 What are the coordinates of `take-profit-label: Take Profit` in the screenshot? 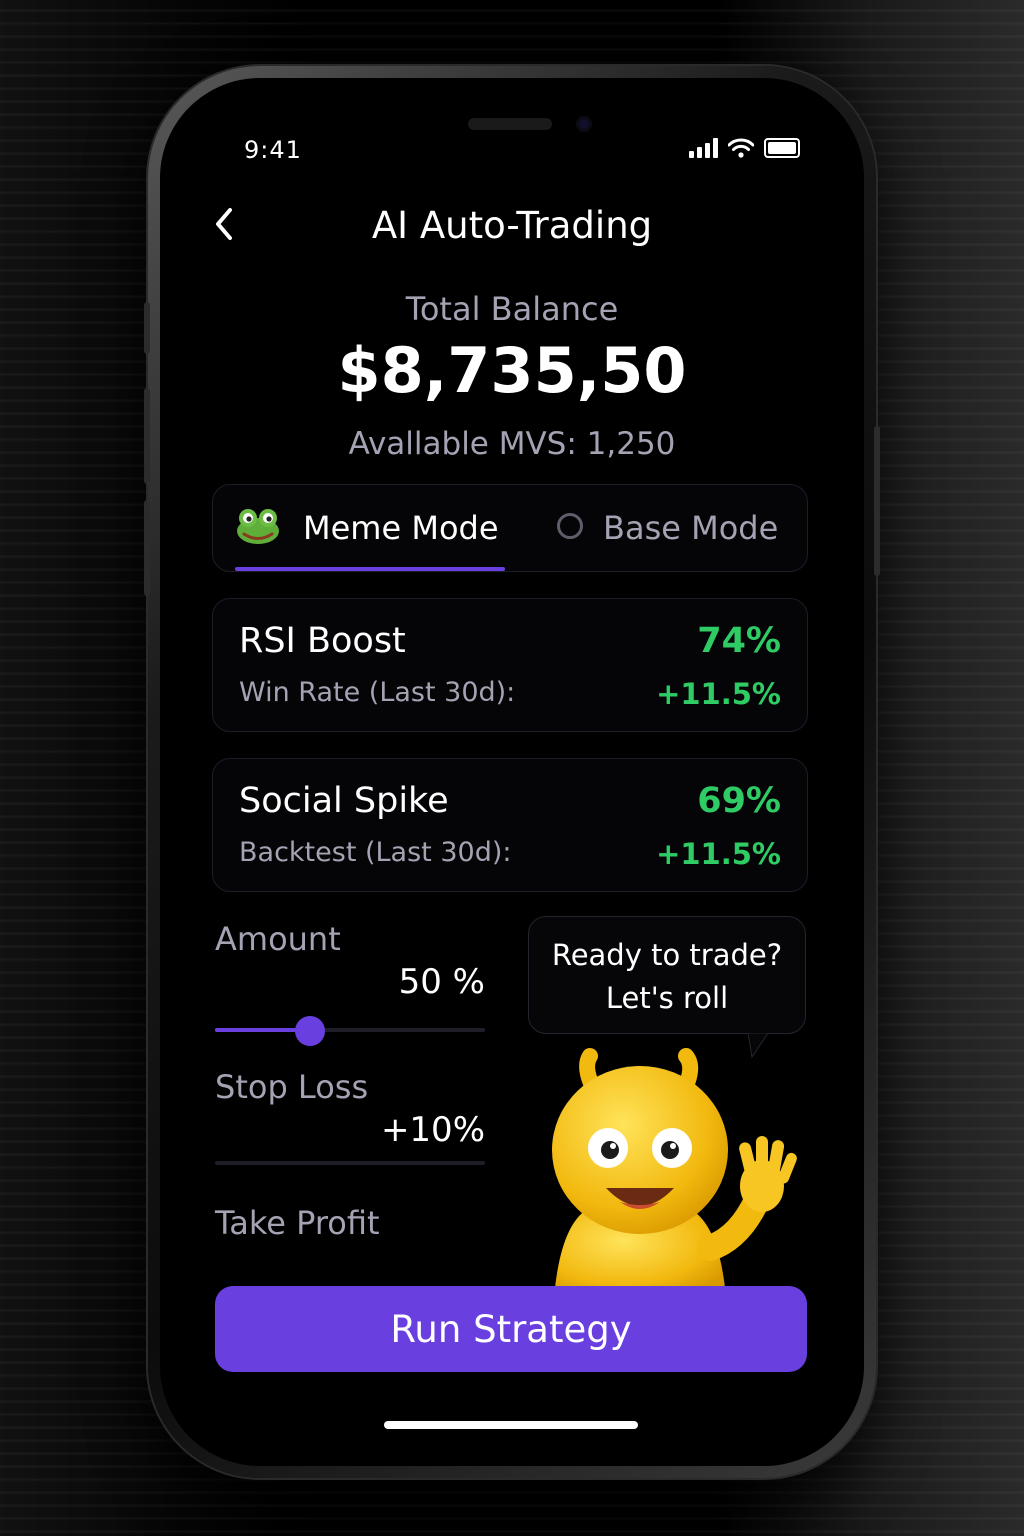 It's located at (297, 1223).